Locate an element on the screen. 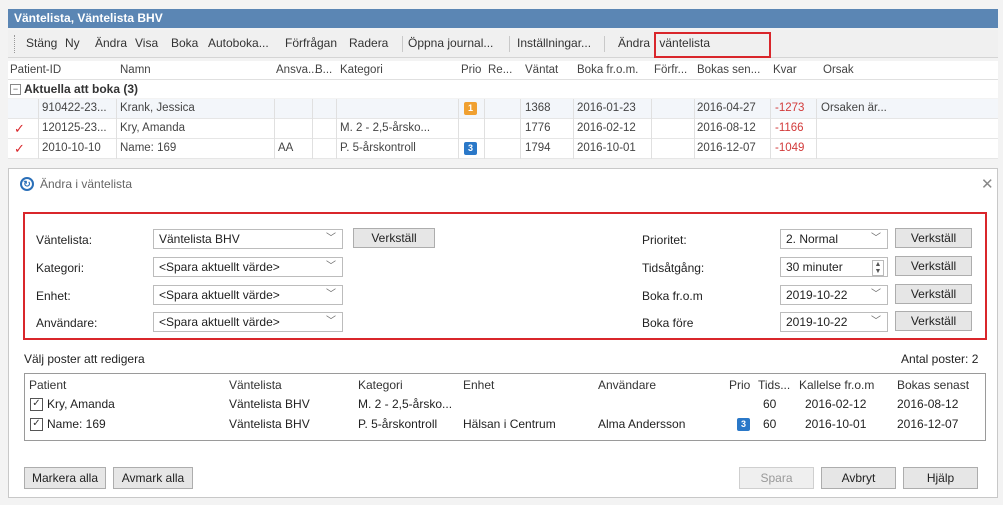 The height and width of the screenshot is (505, 1003). list-col-category: Kategori is located at coordinates (380, 385).